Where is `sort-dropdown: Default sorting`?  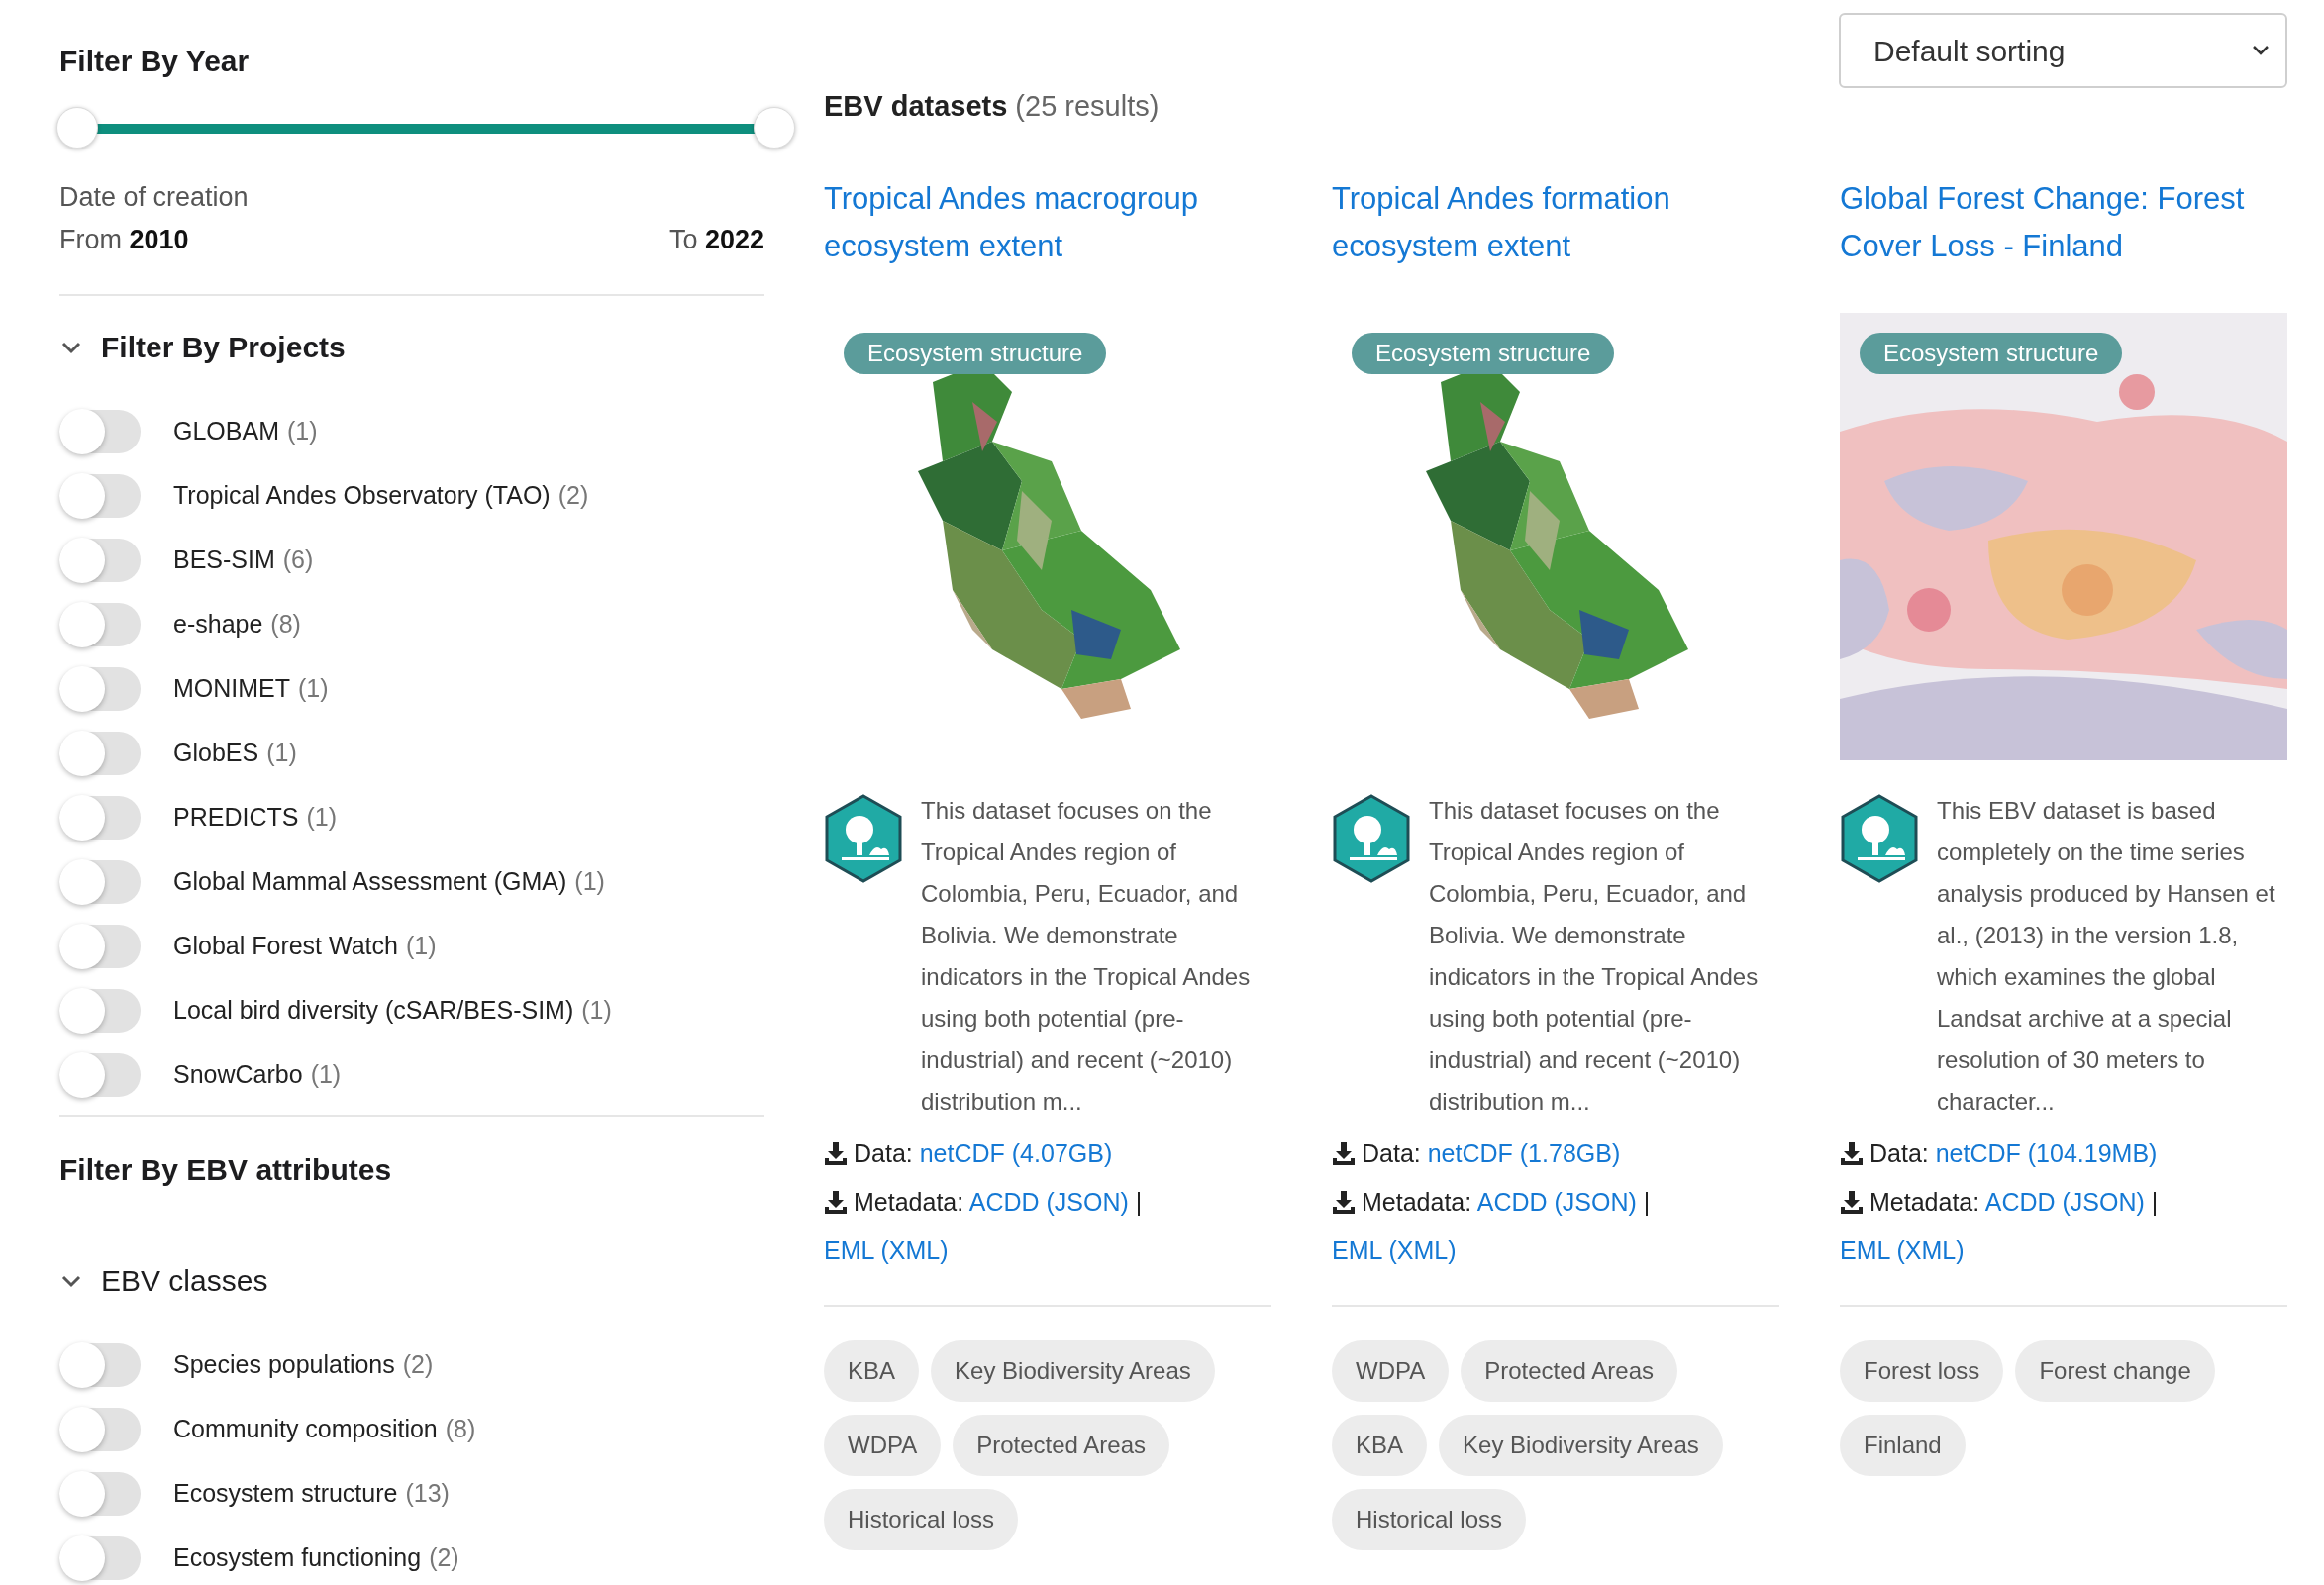
sort-dropdown: Default sorting is located at coordinates (2063, 51).